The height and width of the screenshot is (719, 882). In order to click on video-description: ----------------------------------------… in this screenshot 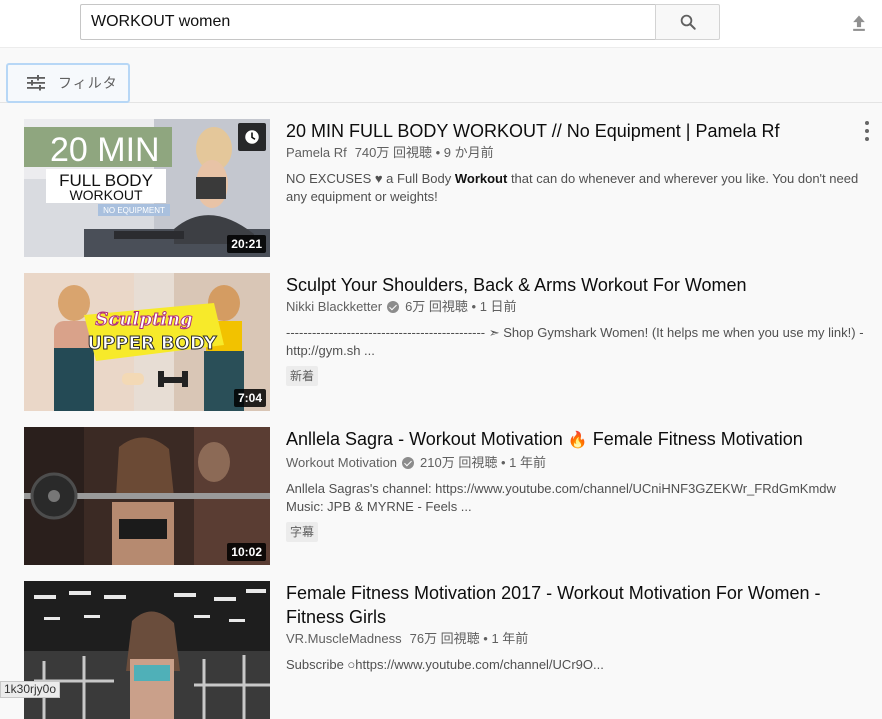, I will do `click(576, 342)`.